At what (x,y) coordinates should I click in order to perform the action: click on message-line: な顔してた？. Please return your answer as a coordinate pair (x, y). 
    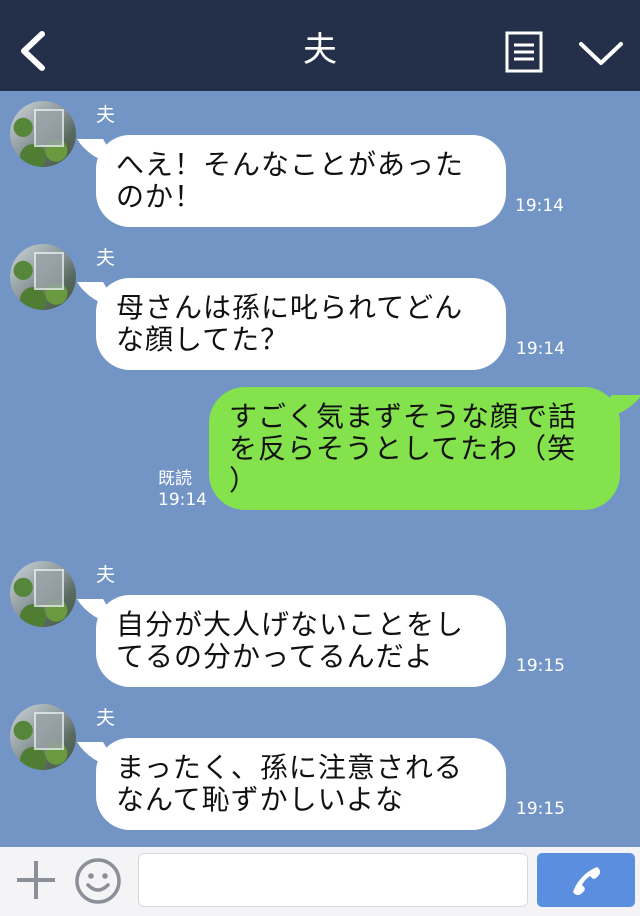
    Looking at the image, I should click on (203, 339).